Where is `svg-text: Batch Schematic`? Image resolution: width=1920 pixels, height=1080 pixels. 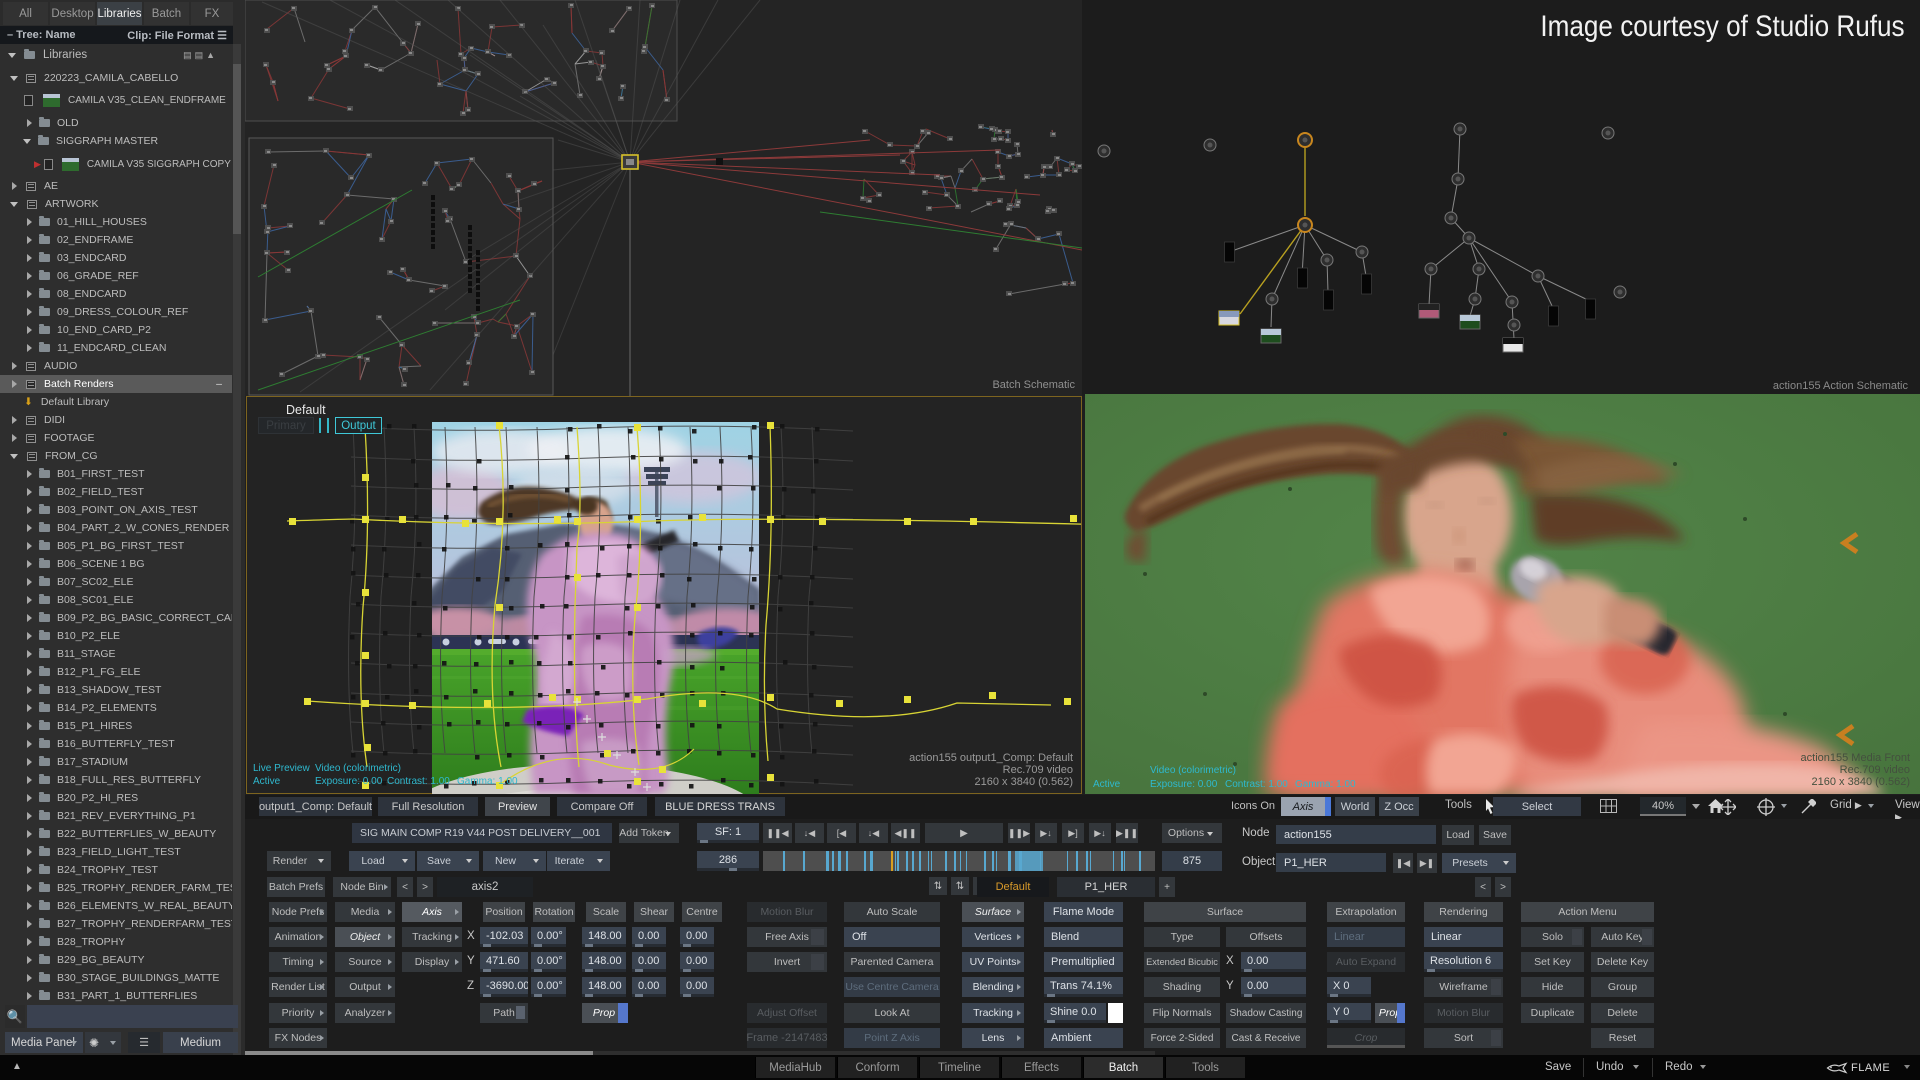 svg-text: Batch Schematic is located at coordinates (1033, 385).